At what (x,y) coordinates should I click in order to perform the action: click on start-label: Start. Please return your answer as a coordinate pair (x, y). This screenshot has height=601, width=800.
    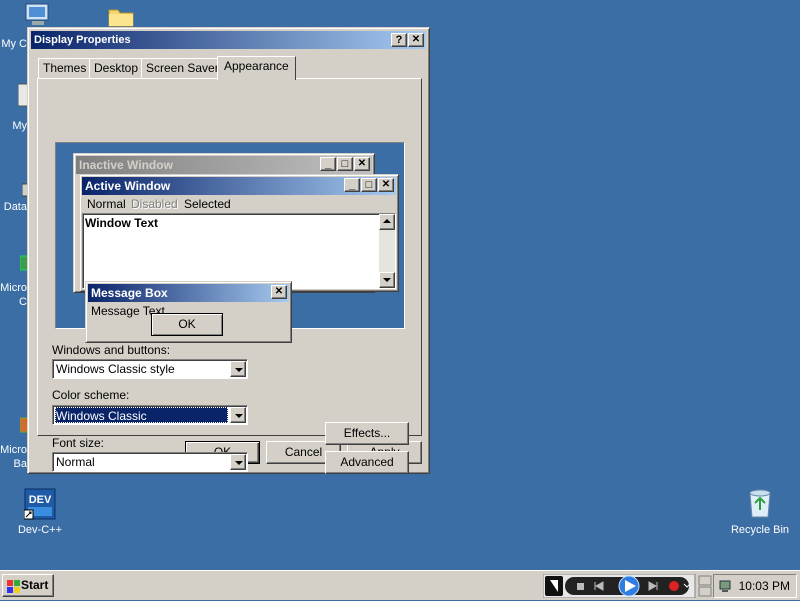
    Looking at the image, I should click on (35, 585).